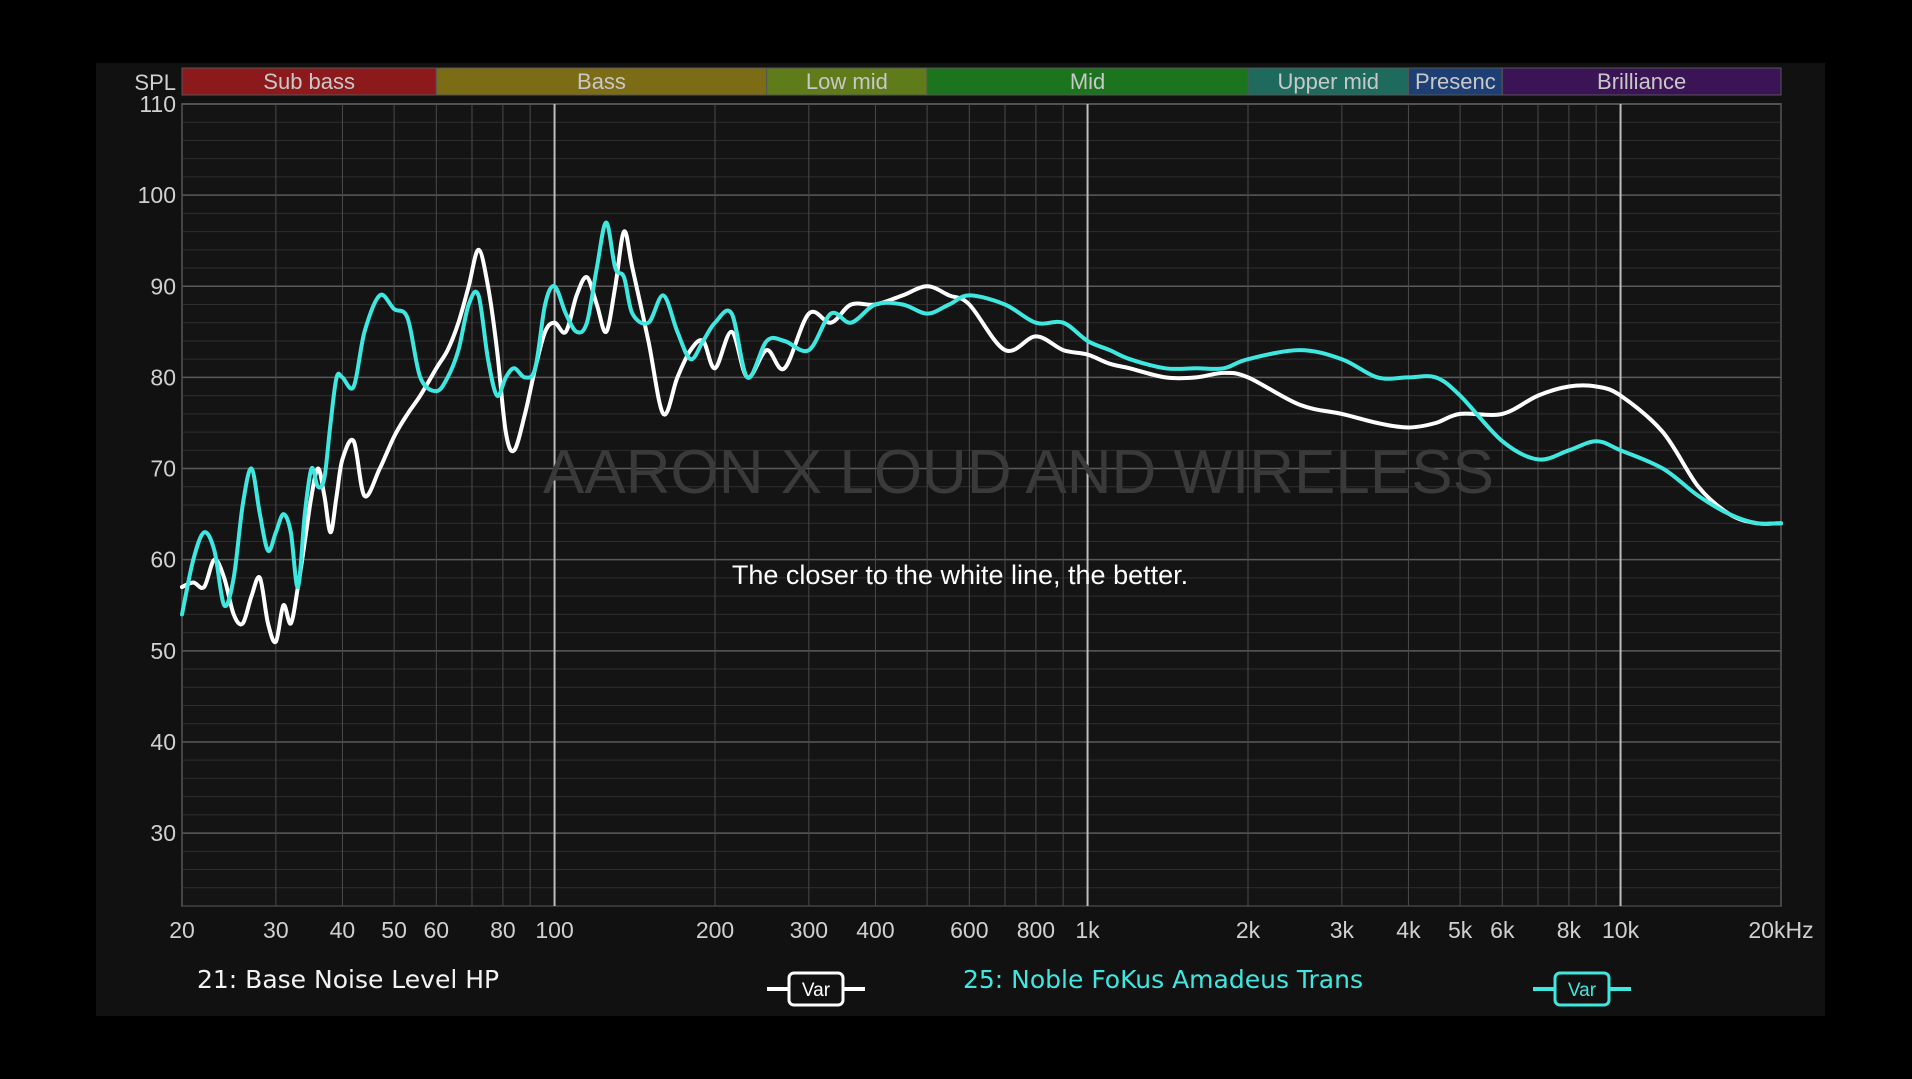  What do you see at coordinates (163, 833) in the screenshot?
I see `y-tick-label: 30` at bounding box center [163, 833].